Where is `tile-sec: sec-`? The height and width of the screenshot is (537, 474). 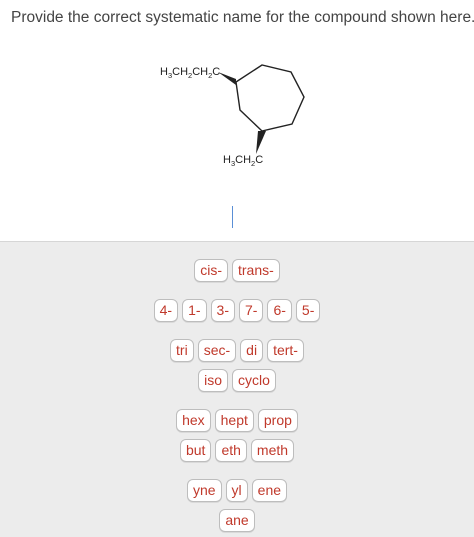 tile-sec: sec- is located at coordinates (217, 350).